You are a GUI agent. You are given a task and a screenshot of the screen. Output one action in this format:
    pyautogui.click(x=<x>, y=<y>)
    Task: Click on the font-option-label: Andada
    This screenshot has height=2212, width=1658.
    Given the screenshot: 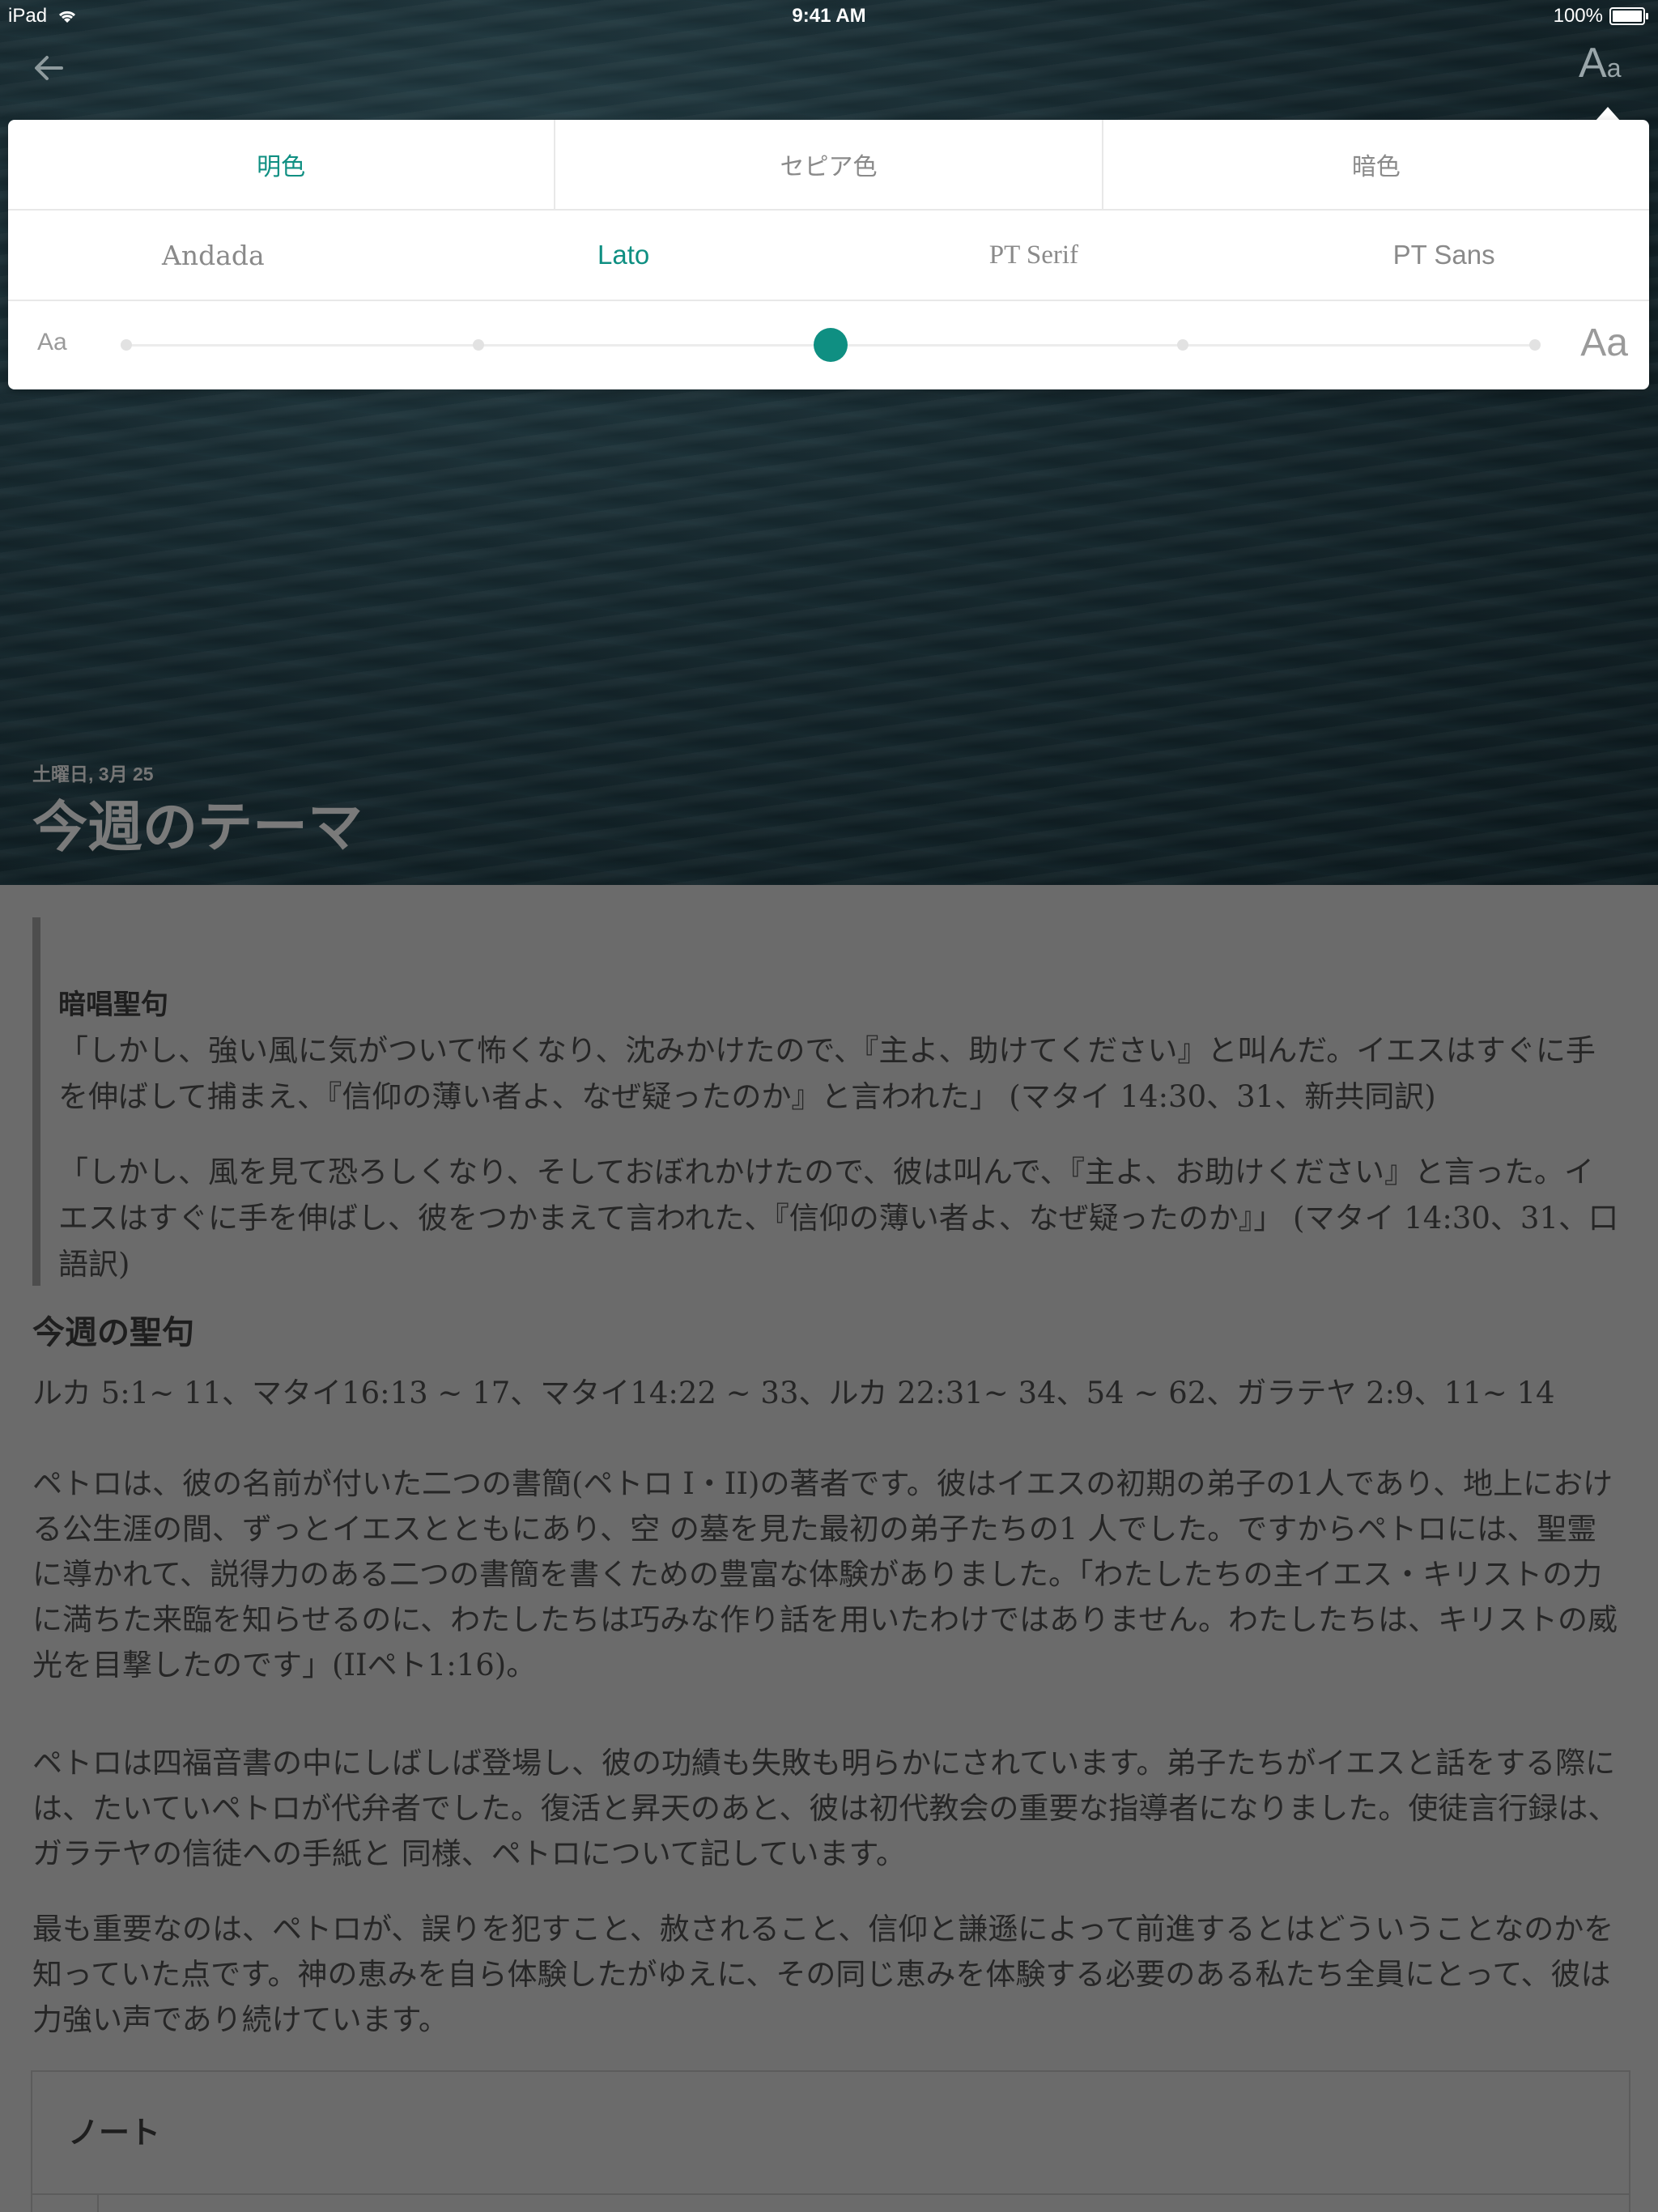 What is the action you would take?
    pyautogui.click(x=213, y=255)
    